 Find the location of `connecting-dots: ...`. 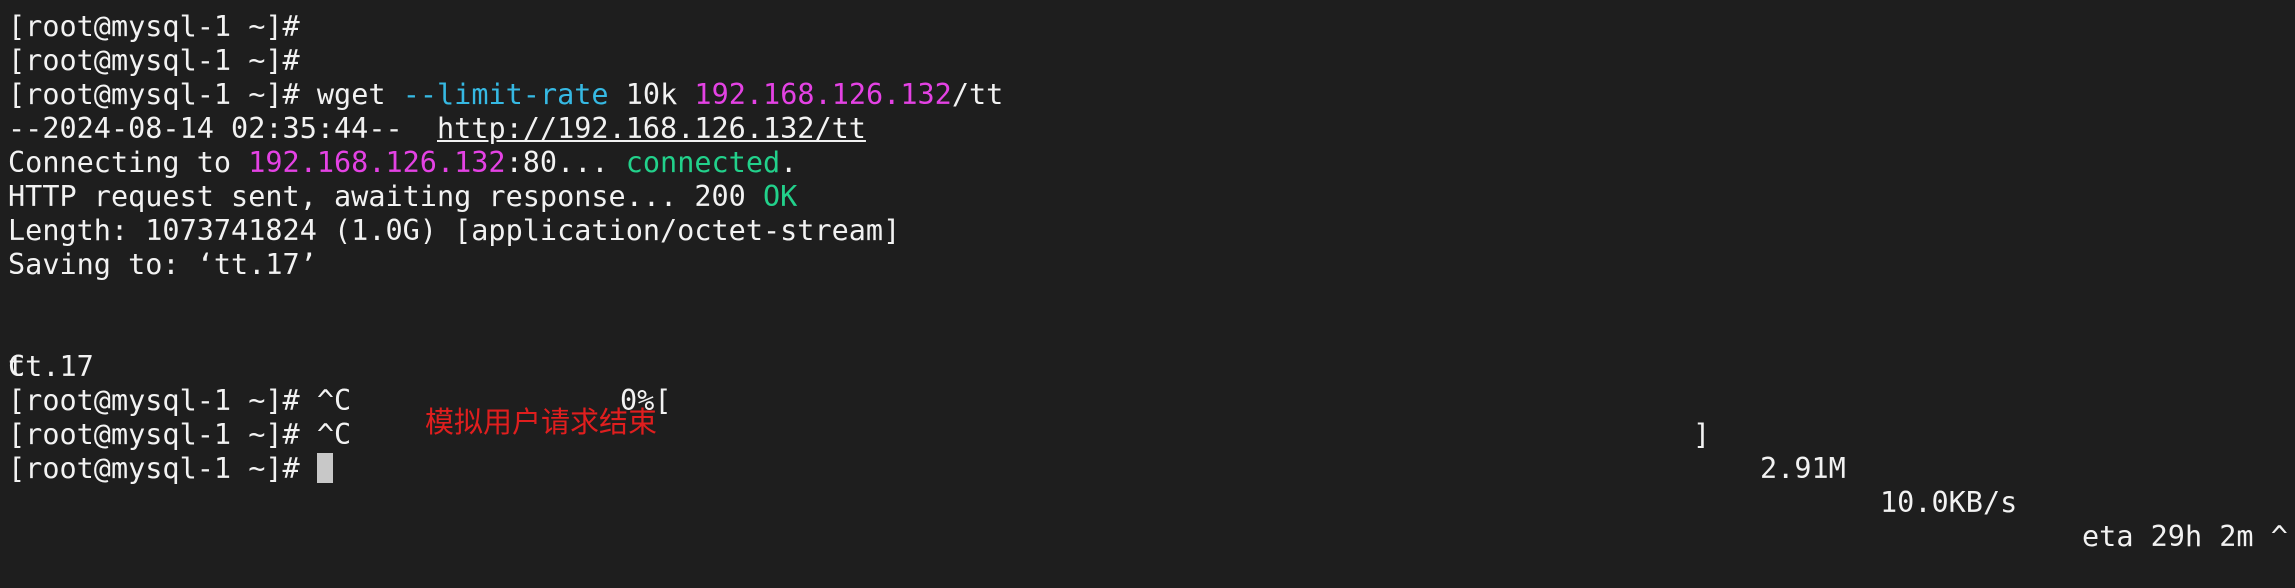

connecting-dots: ... is located at coordinates (591, 162).